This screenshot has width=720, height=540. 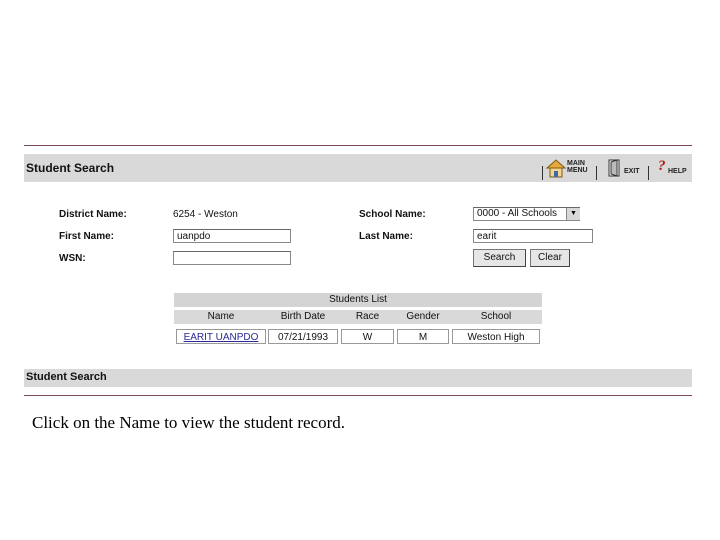 What do you see at coordinates (66, 377) in the screenshot?
I see `footer-title: Student Search` at bounding box center [66, 377].